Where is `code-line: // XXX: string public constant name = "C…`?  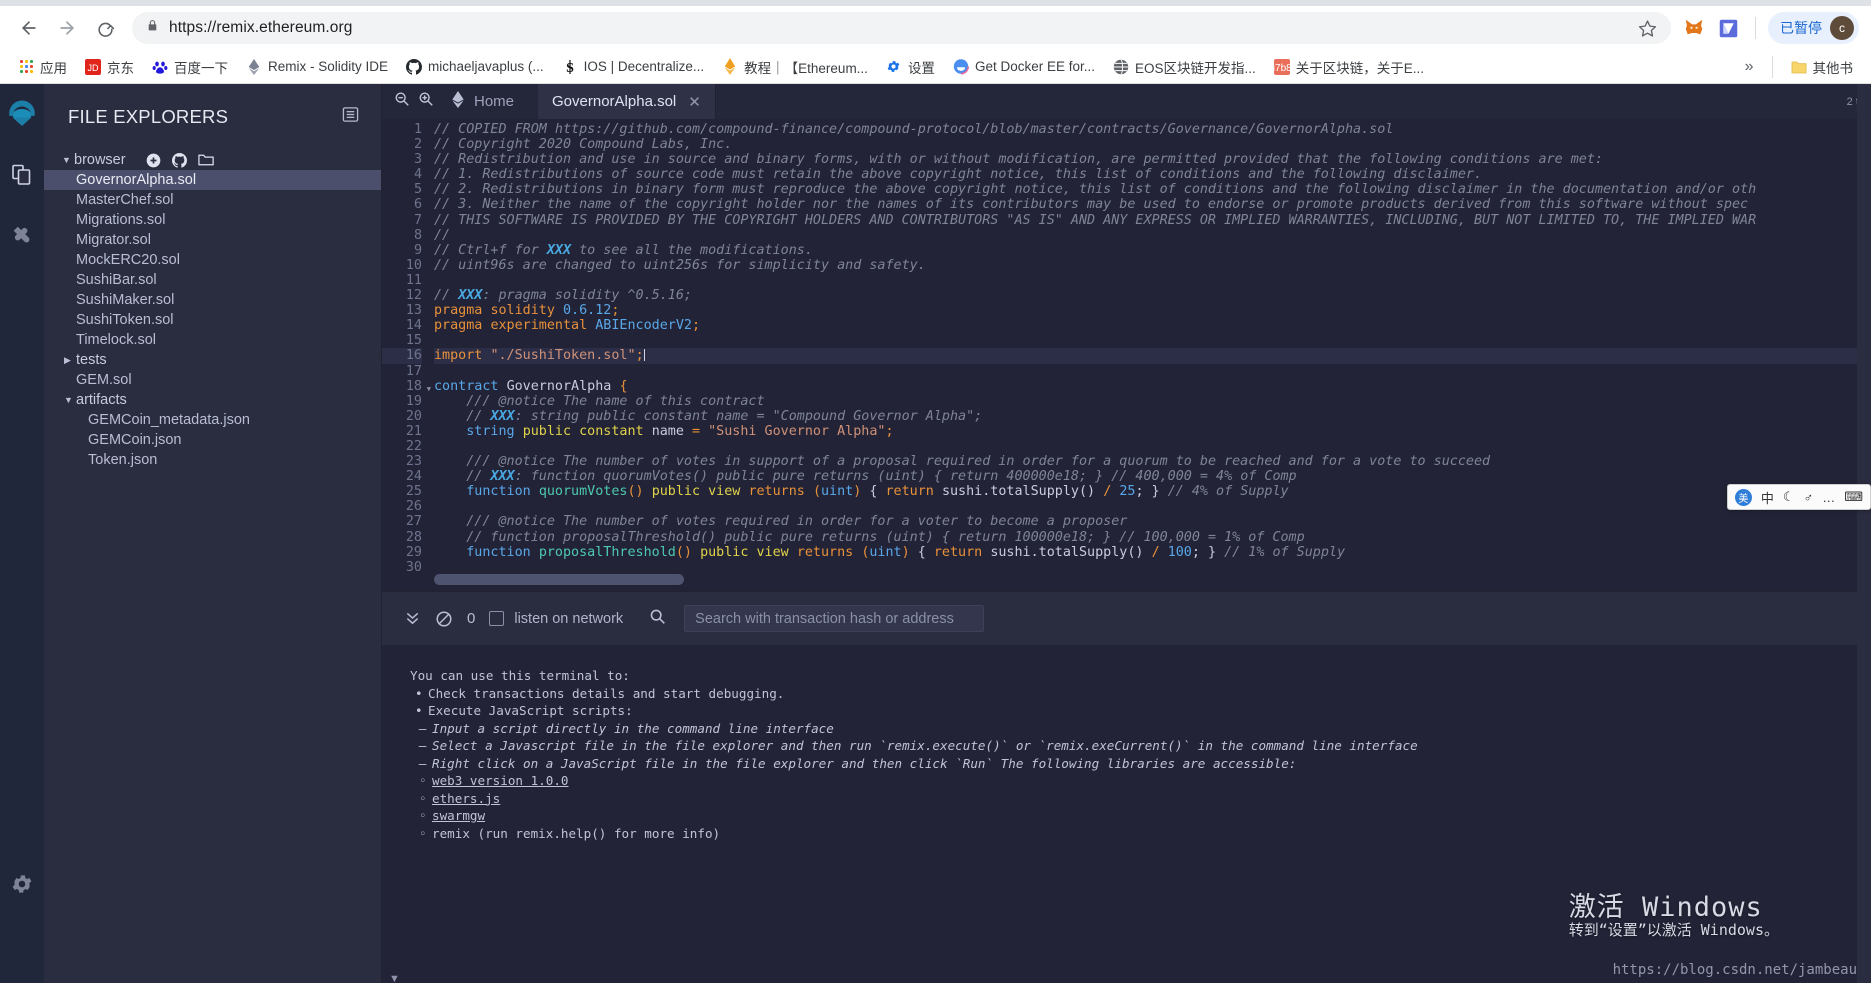
code-line: // XXX: string public constant name = "C… is located at coordinates (1152, 416).